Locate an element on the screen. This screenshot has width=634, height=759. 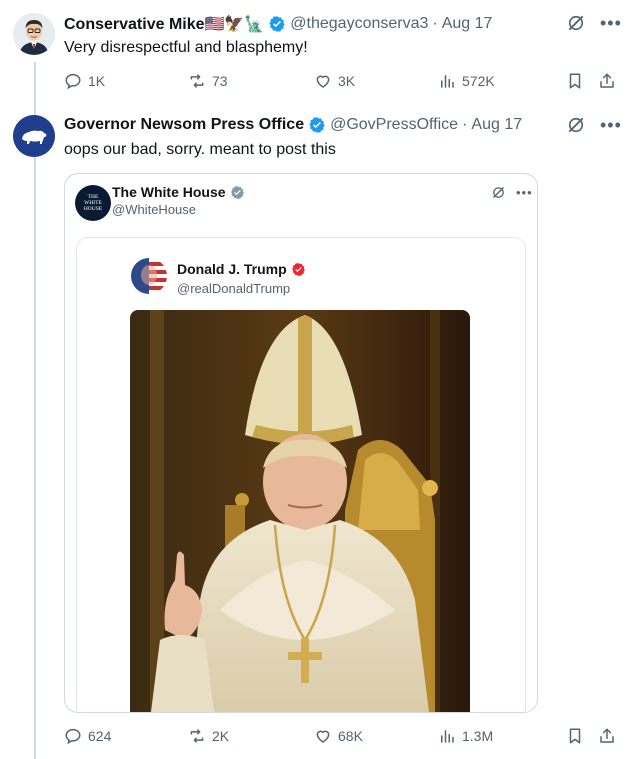
like-button: 68K is located at coordinates (376, 736).